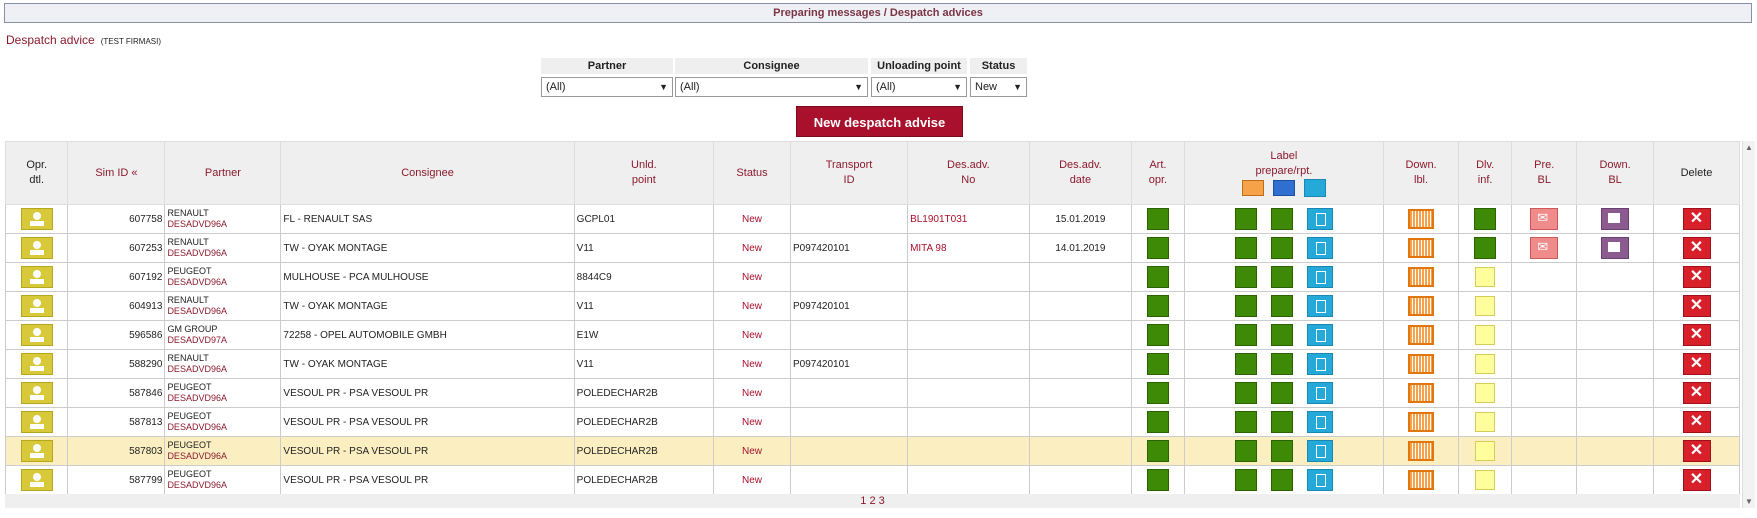  I want to click on page-link-3: 3, so click(882, 501).